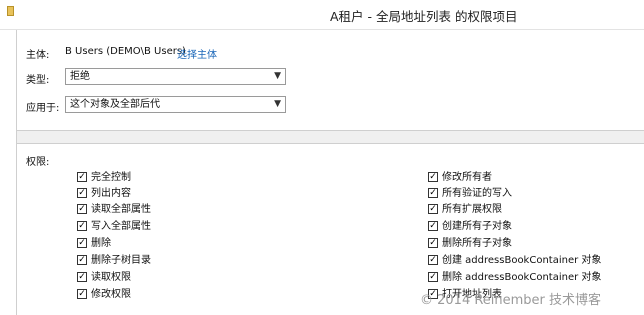 The height and width of the screenshot is (315, 644). Describe the element at coordinates (121, 226) in the screenshot. I see `permission-label: 写入全部属性` at that location.